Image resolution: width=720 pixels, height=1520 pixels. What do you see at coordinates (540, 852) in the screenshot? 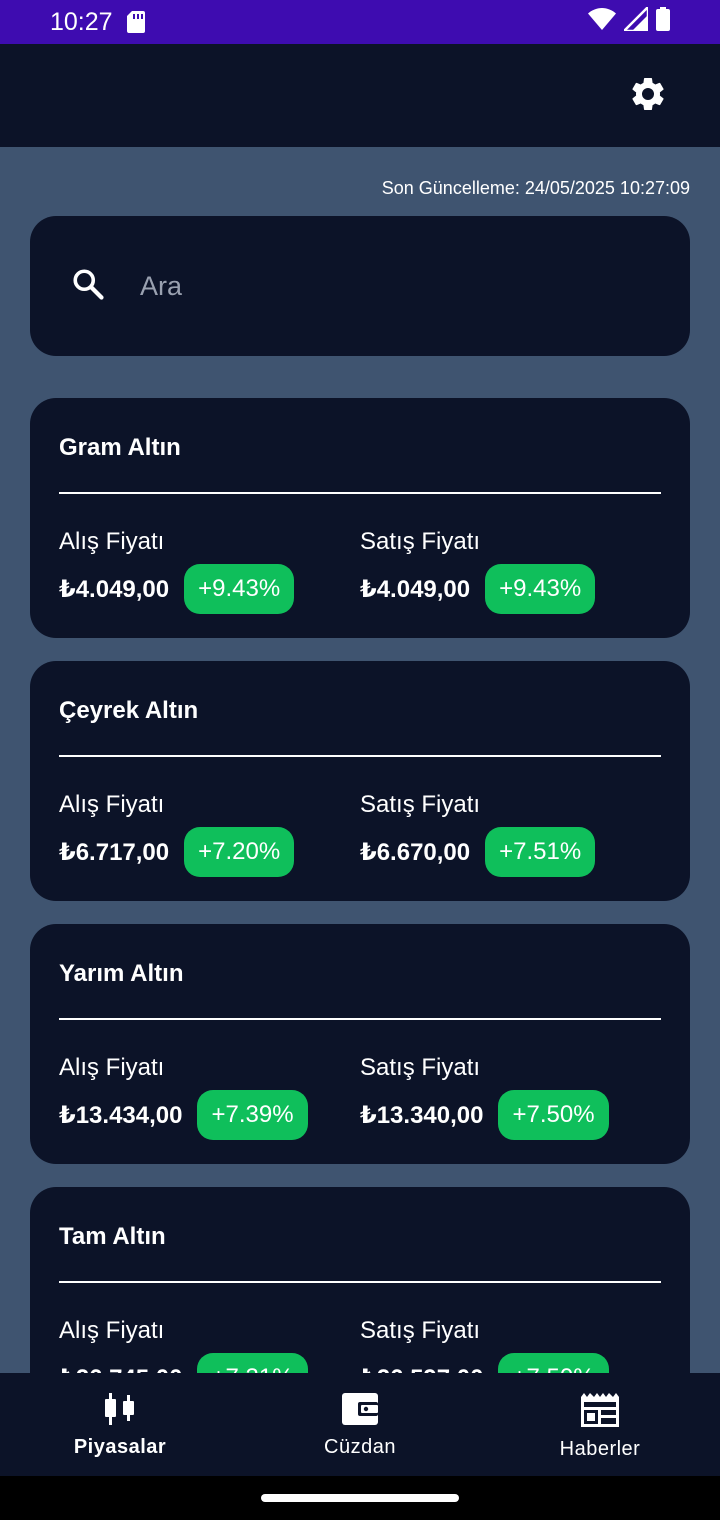
I see `sell-change-badge: +7.51%` at bounding box center [540, 852].